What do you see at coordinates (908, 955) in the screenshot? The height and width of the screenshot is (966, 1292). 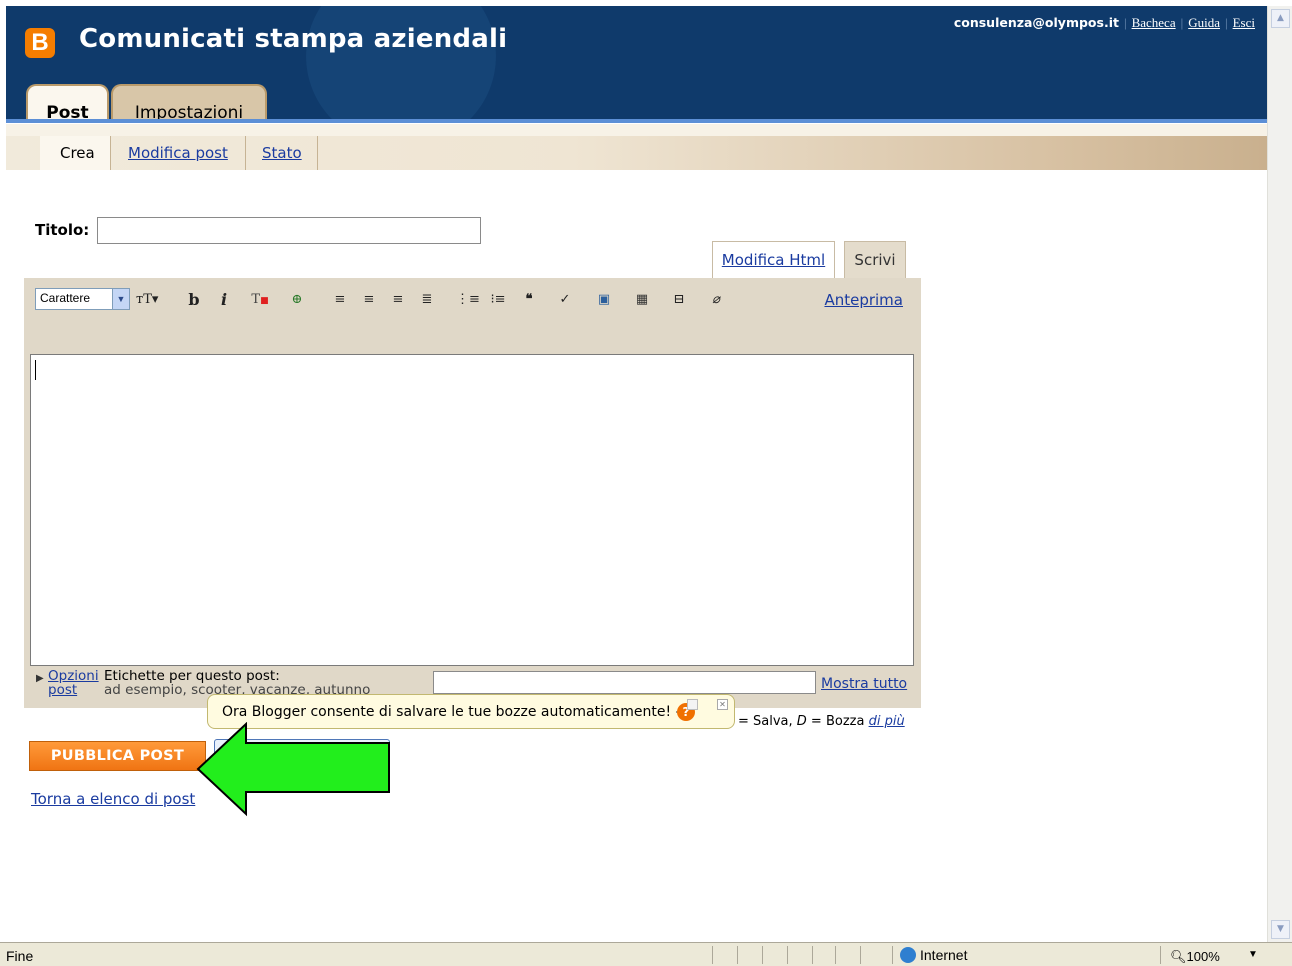 I see `globe-icon` at bounding box center [908, 955].